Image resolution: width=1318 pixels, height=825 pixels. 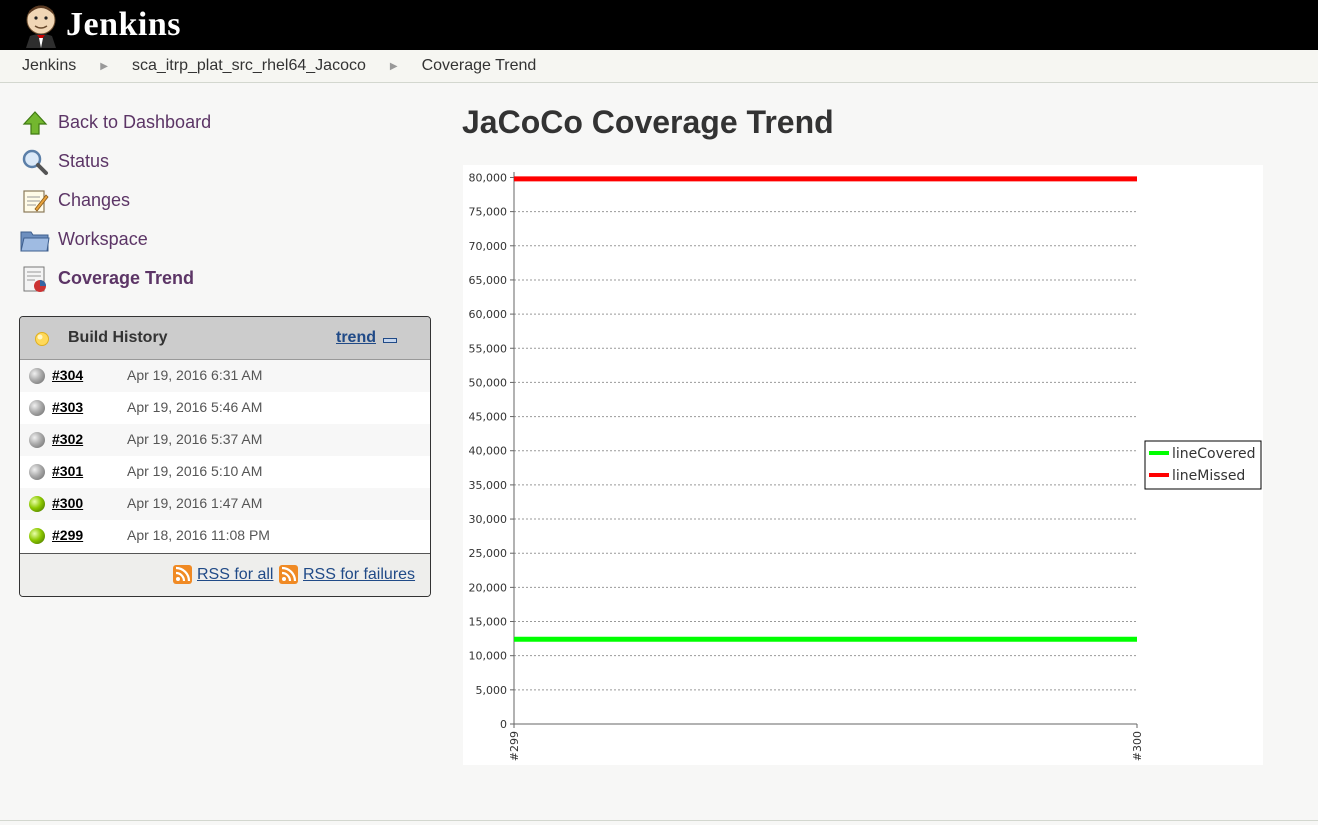 What do you see at coordinates (488, 519) in the screenshot?
I see `y-tick-label: 30,000` at bounding box center [488, 519].